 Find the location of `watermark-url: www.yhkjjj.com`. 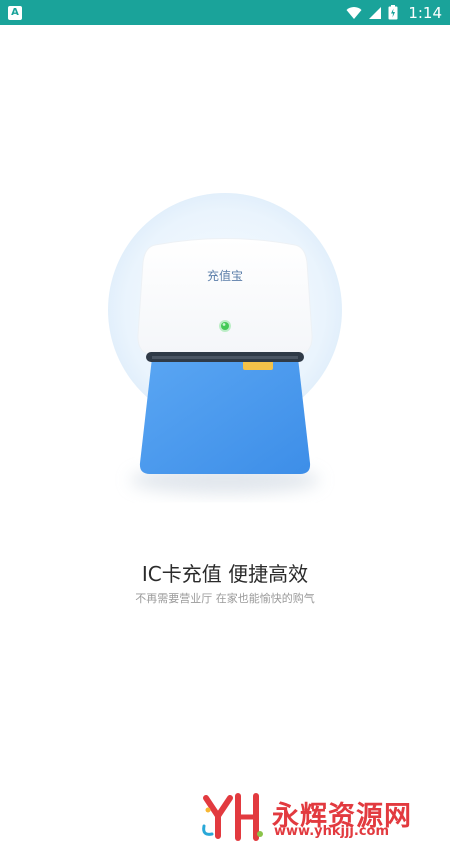

watermark-url: www.yhkjjj.com is located at coordinates (332, 831).